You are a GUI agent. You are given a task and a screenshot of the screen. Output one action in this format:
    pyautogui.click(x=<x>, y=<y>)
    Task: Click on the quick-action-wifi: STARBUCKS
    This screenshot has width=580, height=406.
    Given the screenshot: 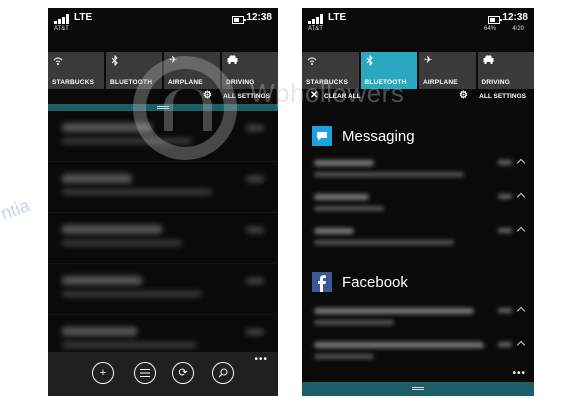 What is the action you would take?
    pyautogui.click(x=76, y=70)
    